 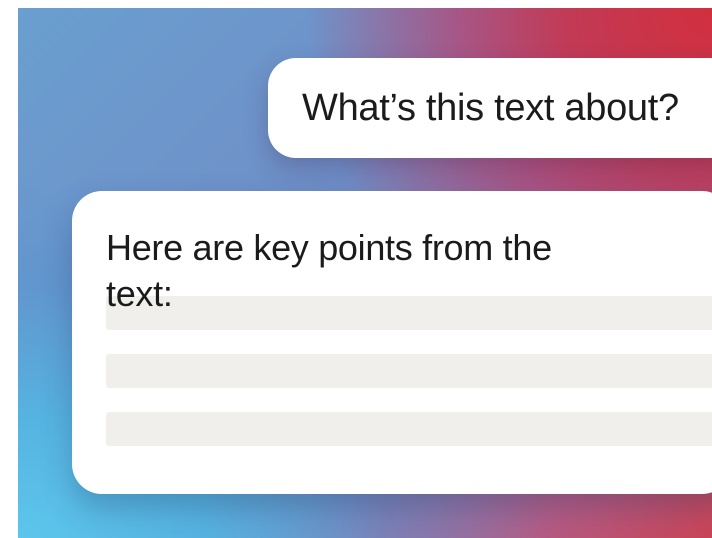 What do you see at coordinates (329, 270) in the screenshot?
I see `assistant-reply-text: Here are key points from the text:` at bounding box center [329, 270].